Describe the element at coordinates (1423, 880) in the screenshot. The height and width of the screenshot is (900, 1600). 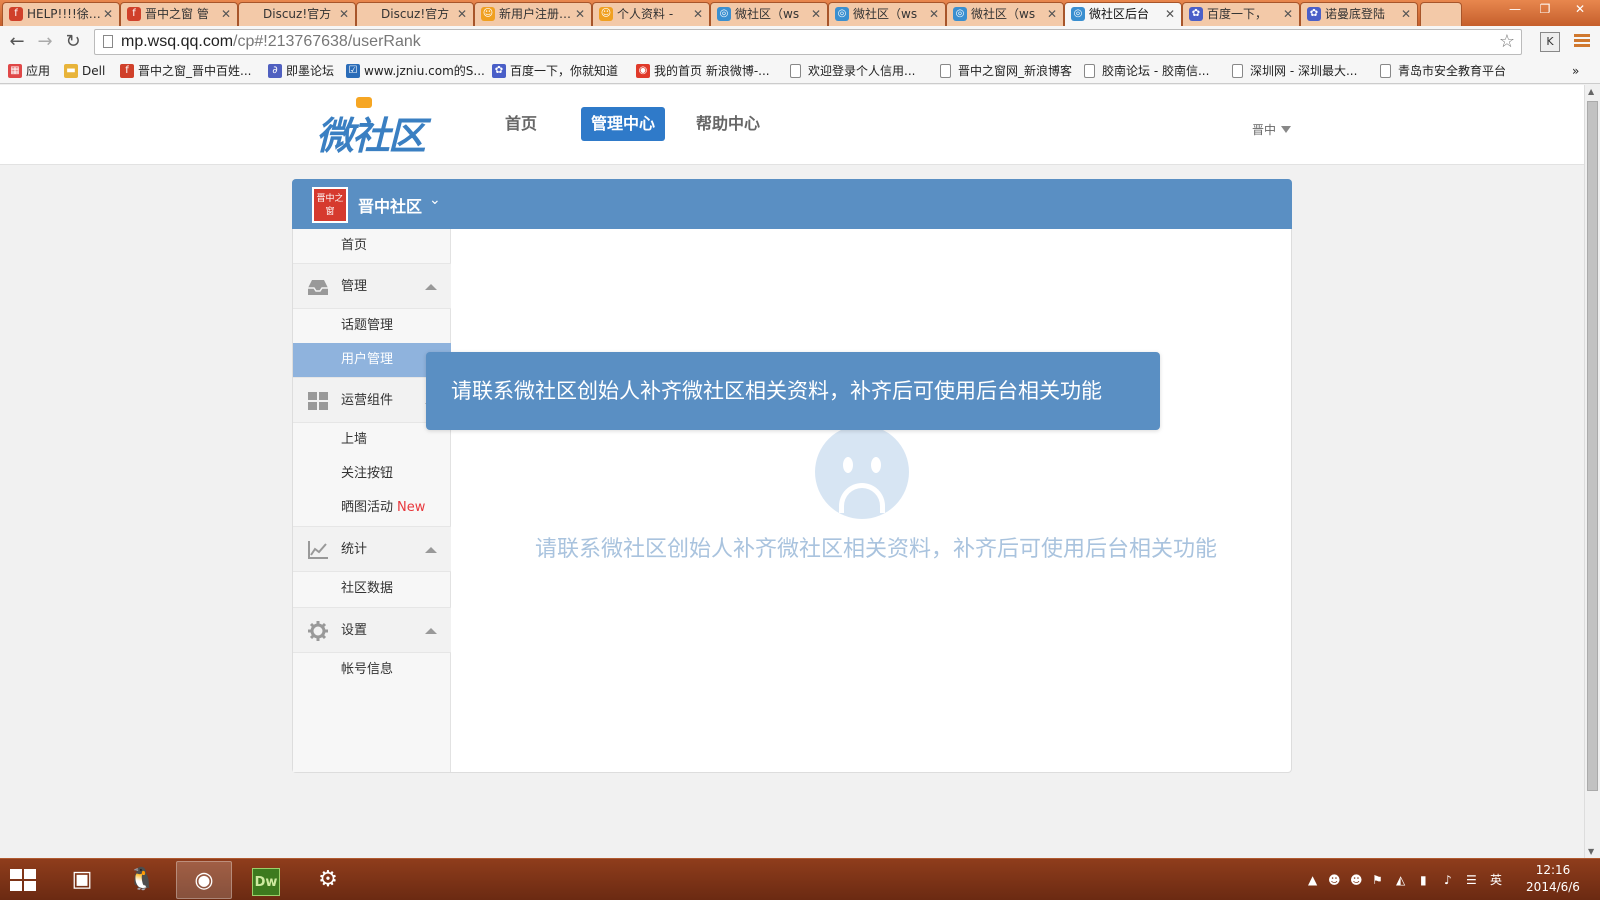
I see `signal-tray-icon: ▮` at that location.